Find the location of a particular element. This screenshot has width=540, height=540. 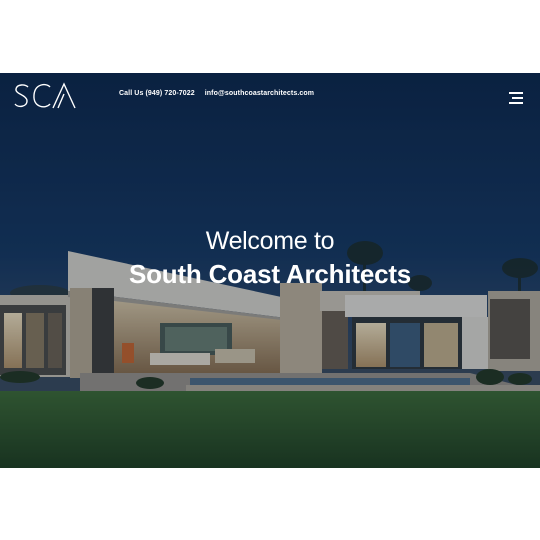

email-link: info@southcoastarchitects.com is located at coordinates (259, 93).